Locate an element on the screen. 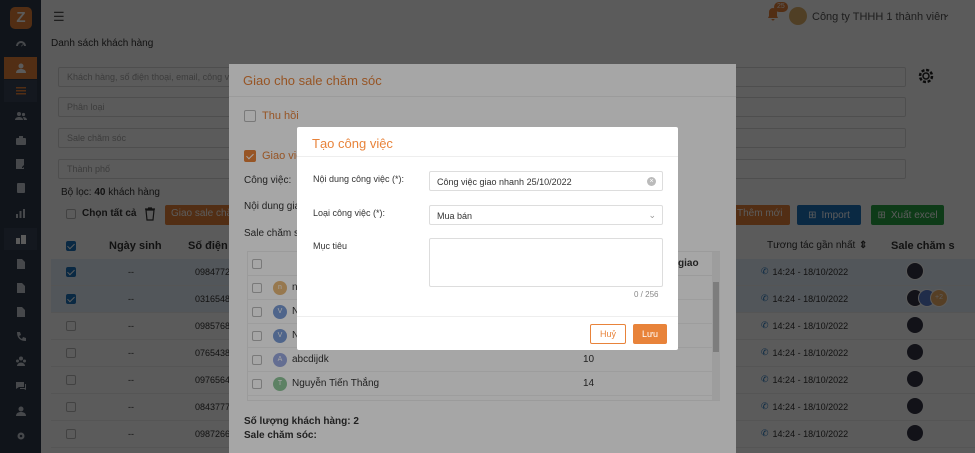 The image size is (975, 453). task-modal-title: Tạo công việc is located at coordinates (352, 143).